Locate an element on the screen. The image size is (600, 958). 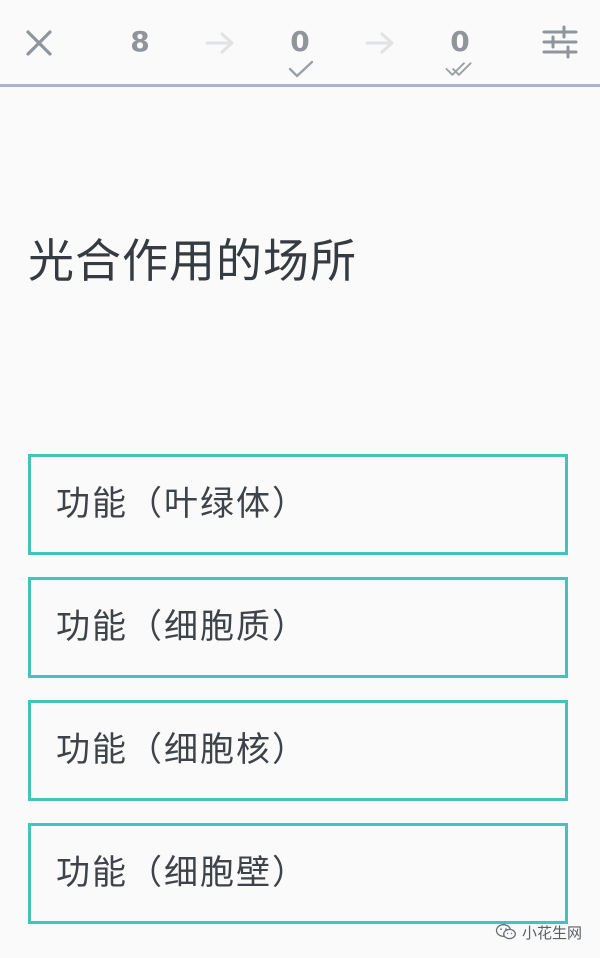
mastered-count: 0 is located at coordinates (460, 41).